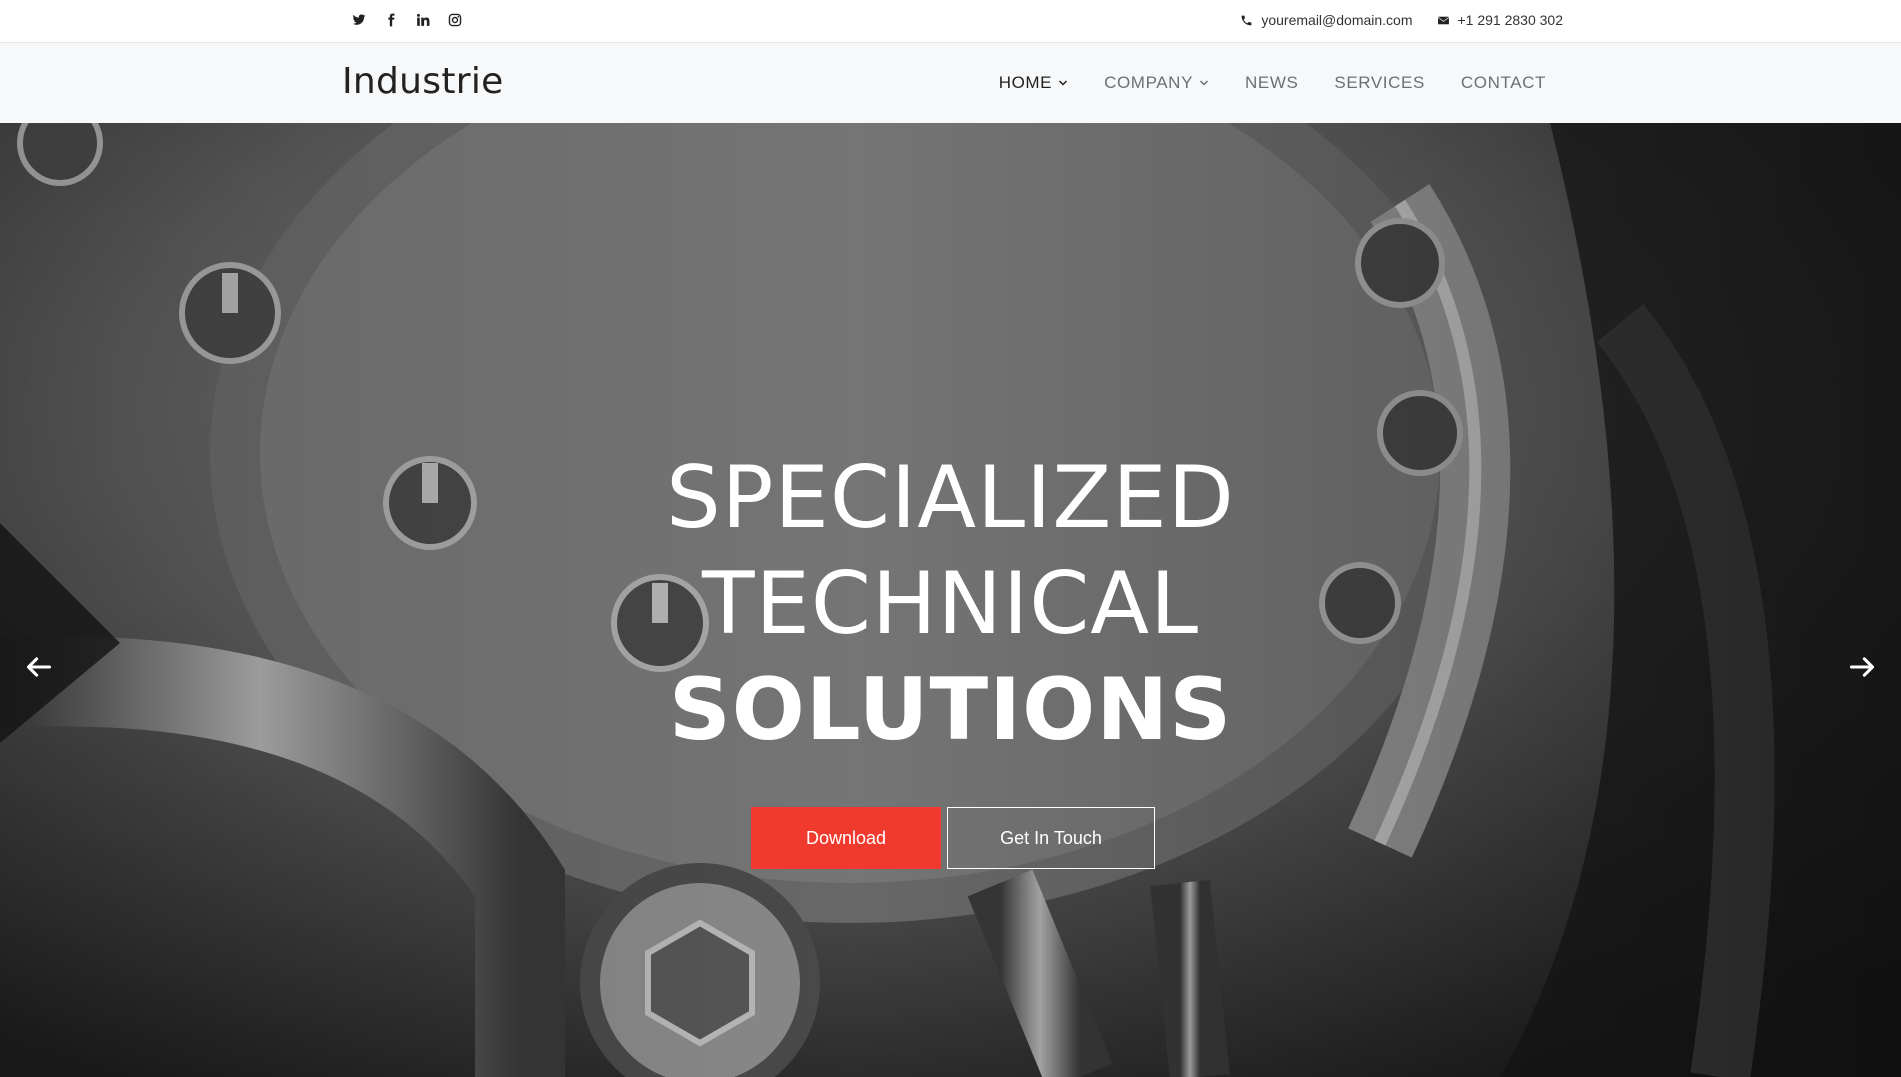 The width and height of the screenshot is (1901, 1077). What do you see at coordinates (846, 838) in the screenshot?
I see `download-button: Download` at bounding box center [846, 838].